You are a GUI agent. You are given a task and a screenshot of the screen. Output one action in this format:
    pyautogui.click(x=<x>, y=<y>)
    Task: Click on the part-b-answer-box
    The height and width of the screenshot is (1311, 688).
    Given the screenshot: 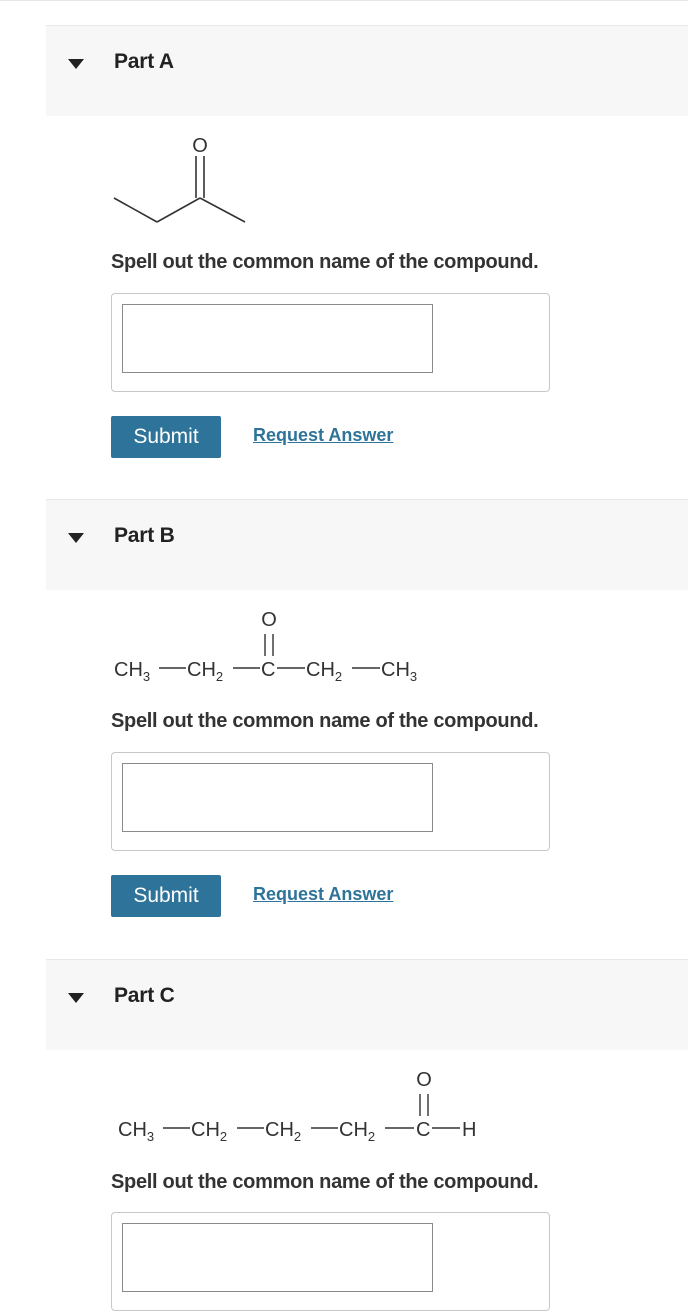 What is the action you would take?
    pyautogui.click(x=330, y=801)
    